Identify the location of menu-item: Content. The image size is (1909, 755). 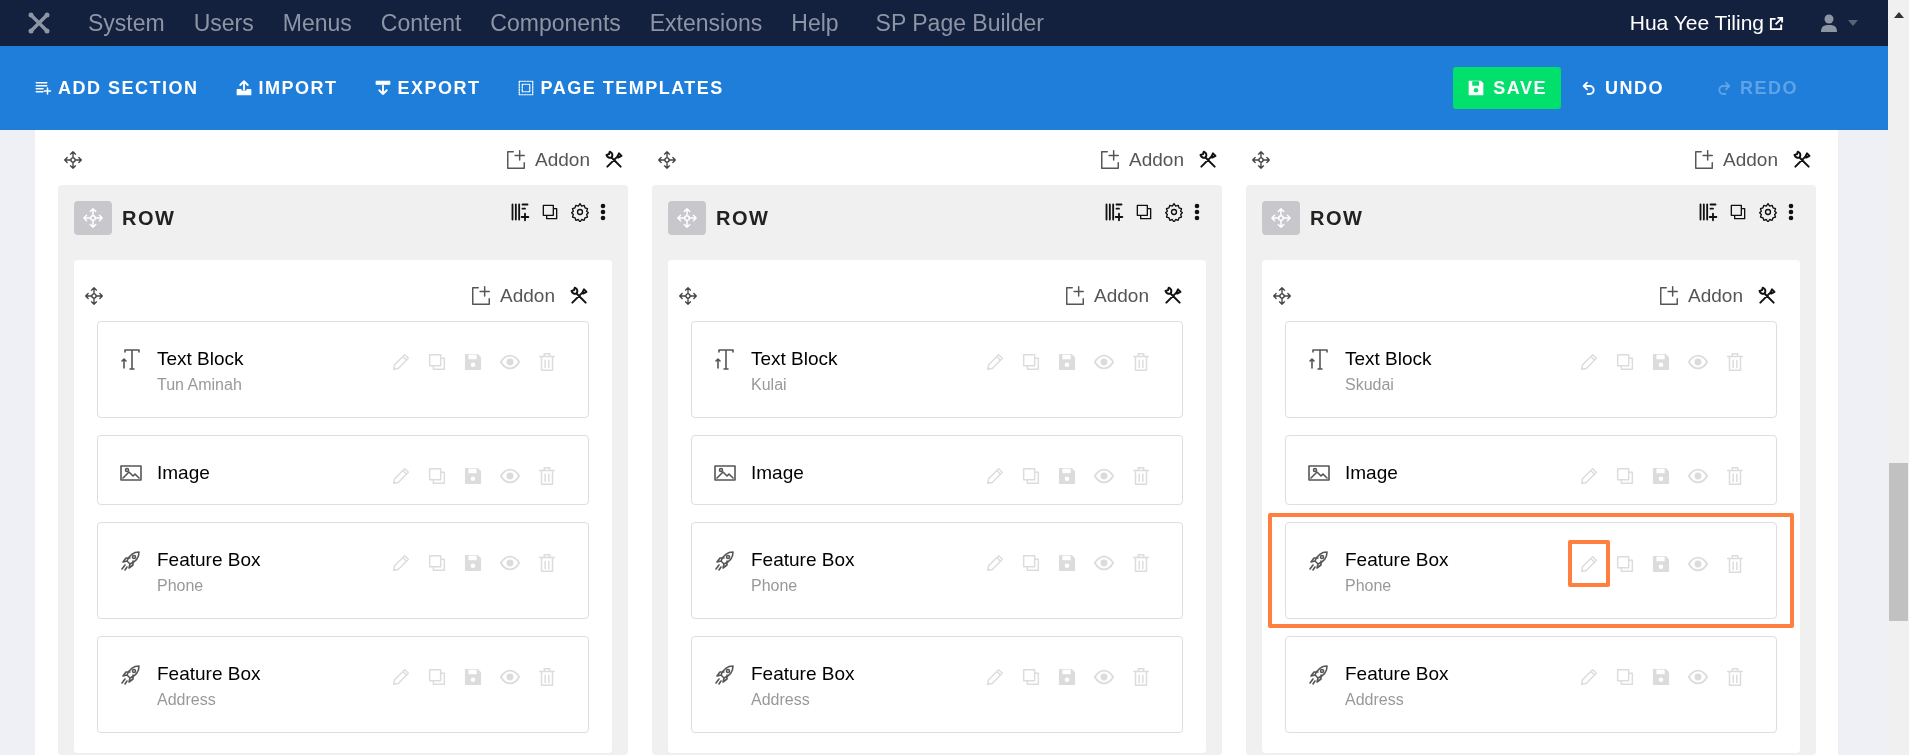
(421, 23).